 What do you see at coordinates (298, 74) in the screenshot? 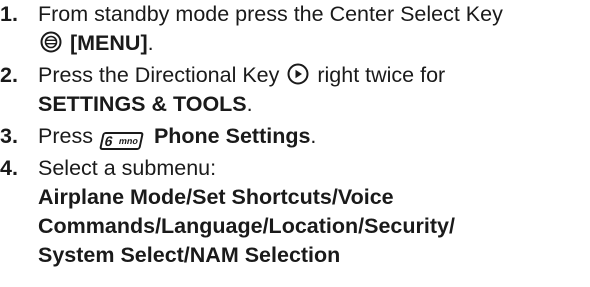
I see `directional-key-icon` at bounding box center [298, 74].